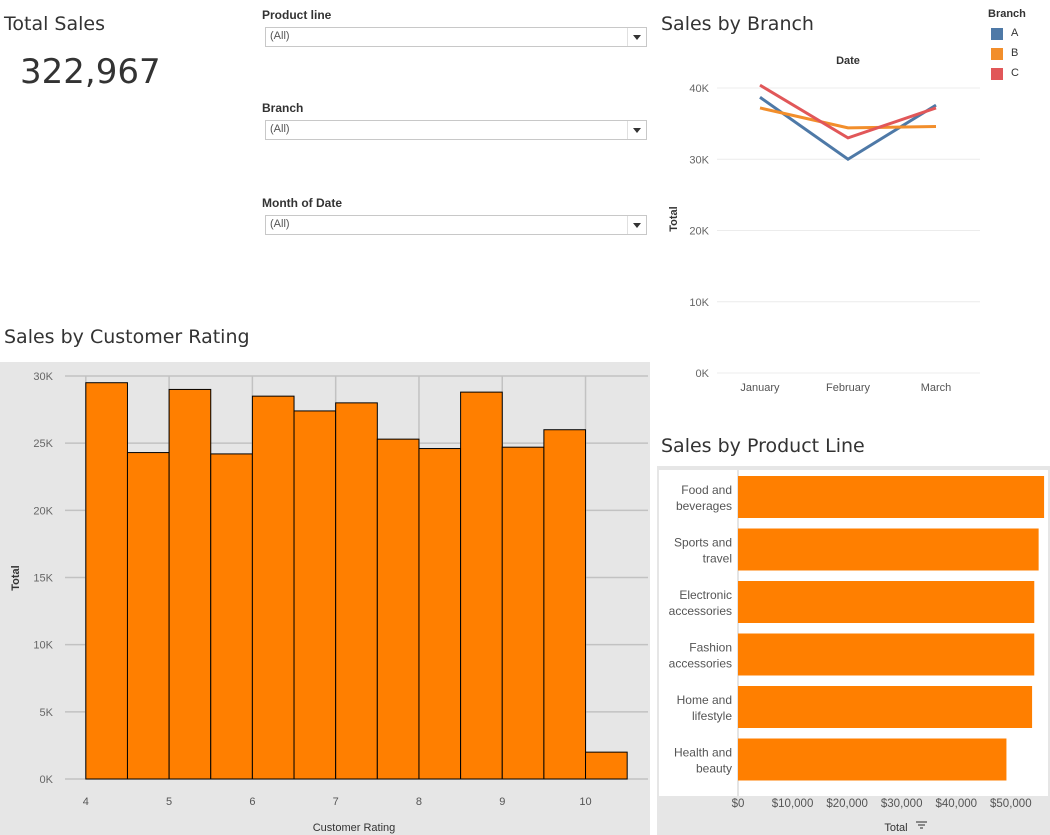 The height and width of the screenshot is (835, 1050). What do you see at coordinates (280, 224) in the screenshot?
I see `filter-month-value: (All)` at bounding box center [280, 224].